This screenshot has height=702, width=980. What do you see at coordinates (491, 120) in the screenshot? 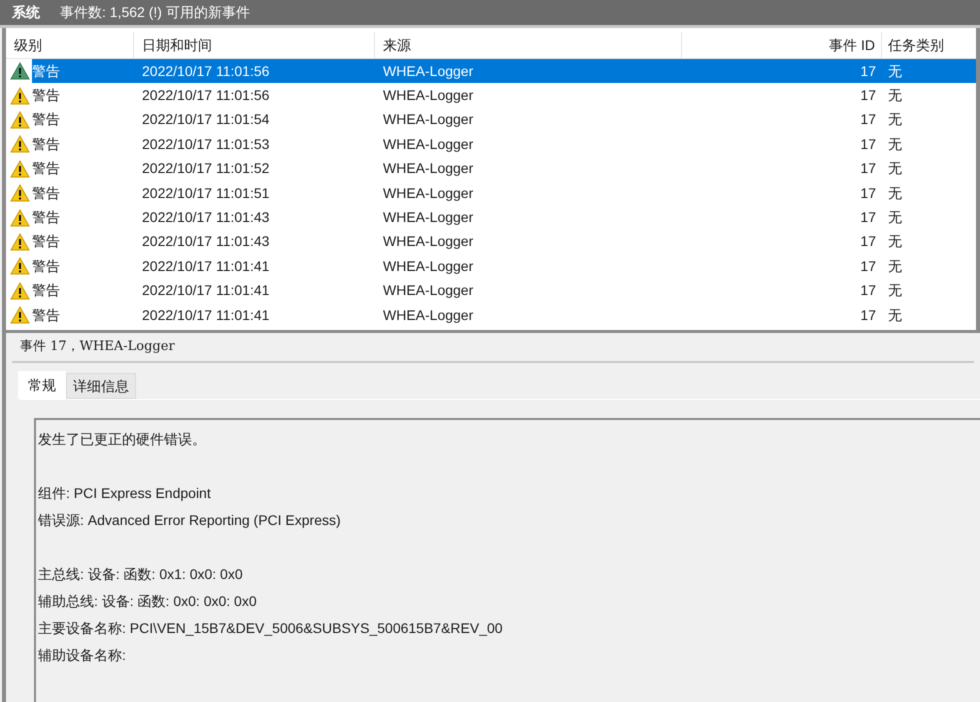
I see `event-row: 警告 2022/10/17 11:01:54 WHEA-Logger 17 无` at bounding box center [491, 120].